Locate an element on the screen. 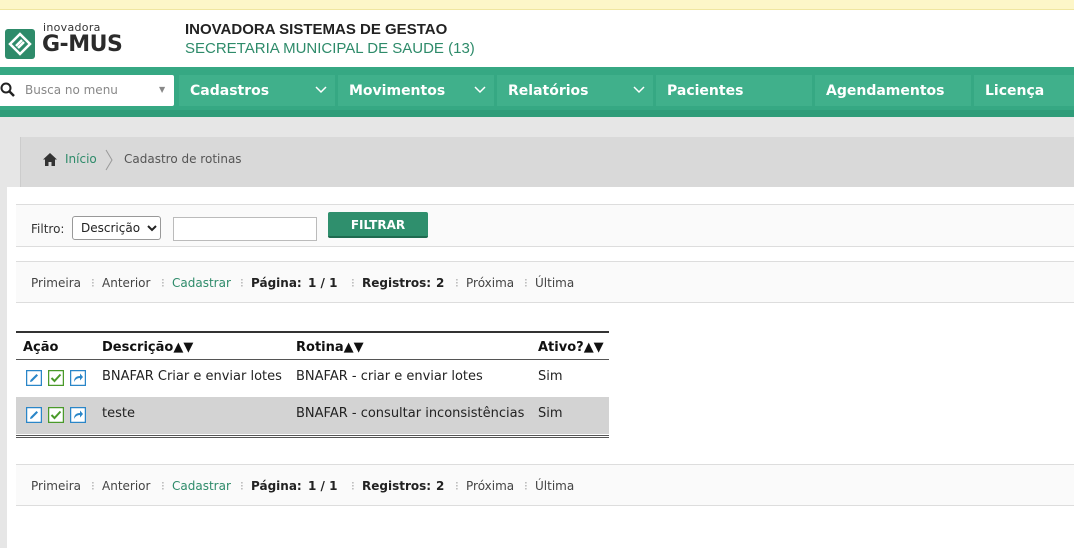 The height and width of the screenshot is (548, 1074). breadcrumb-home-link: Início is located at coordinates (81, 159).